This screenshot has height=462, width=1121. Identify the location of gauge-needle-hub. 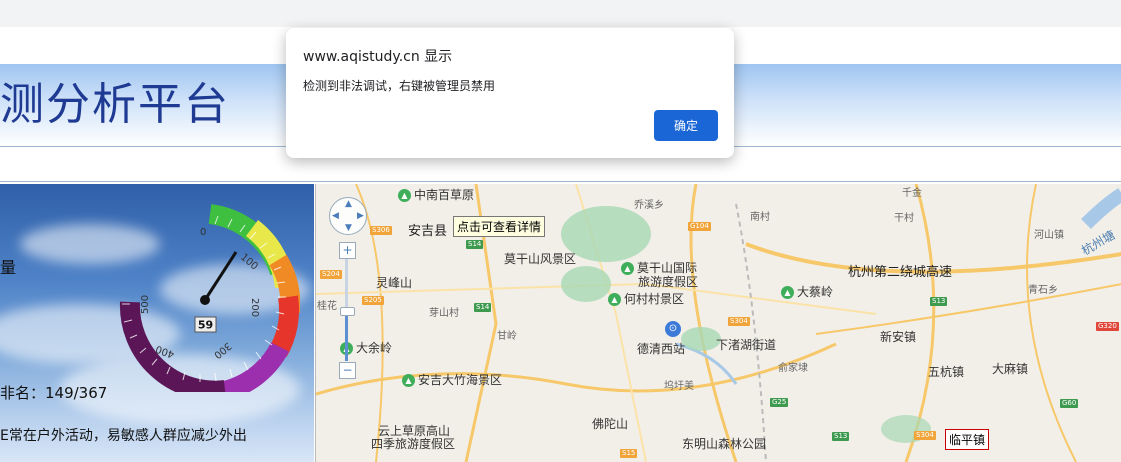
(205, 300).